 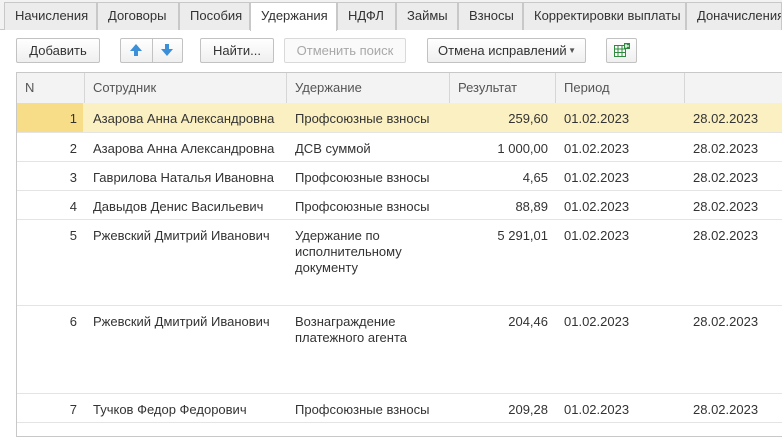 I want to click on cell-n: 7, so click(x=73, y=409).